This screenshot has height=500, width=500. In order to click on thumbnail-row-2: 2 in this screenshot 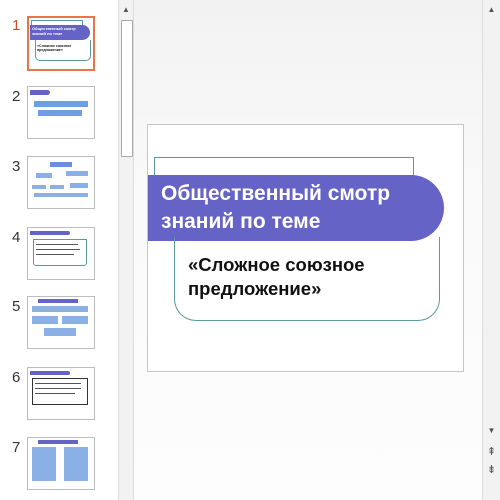, I will do `click(59, 114)`.